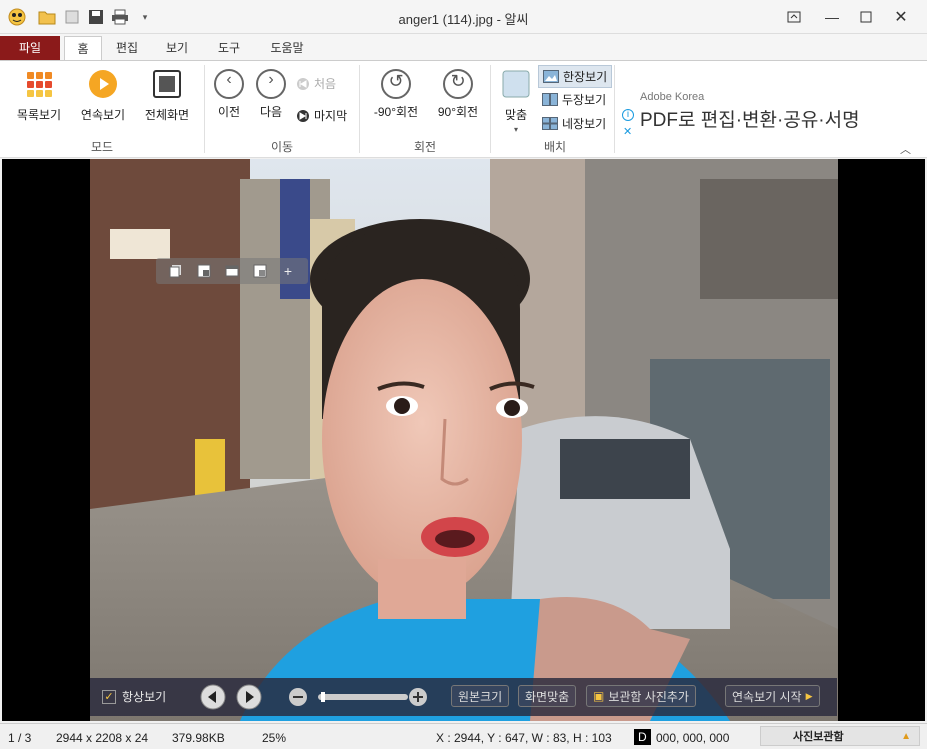  What do you see at coordinates (480, 696) in the screenshot?
I see `original-size-button: 원본크기` at bounding box center [480, 696].